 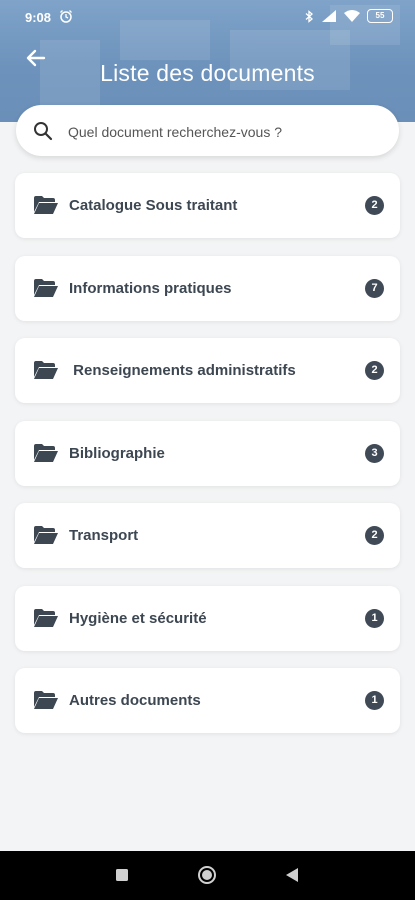 I want to click on document-folder-item: Hygiène et sécurité 1, so click(x=207, y=618).